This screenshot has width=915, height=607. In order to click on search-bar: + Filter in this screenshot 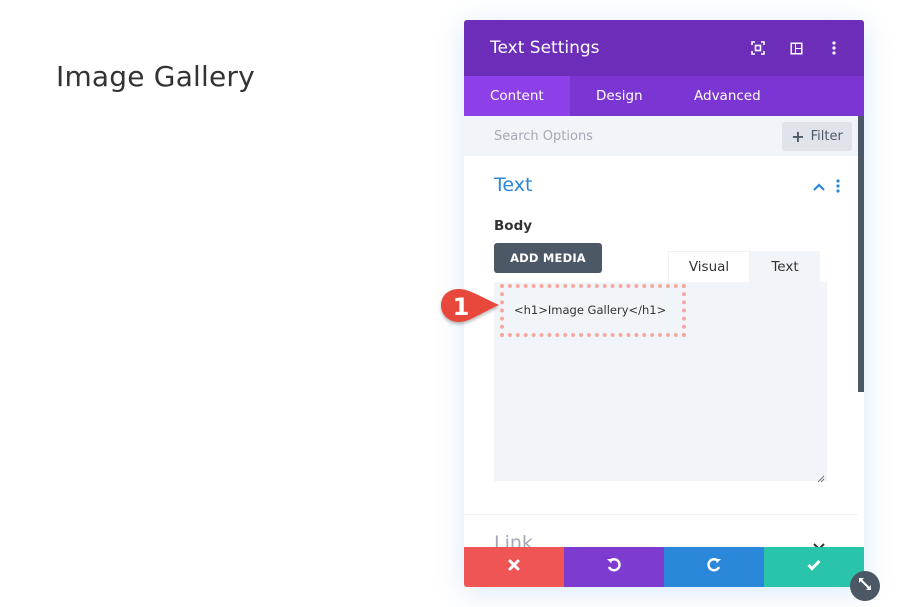, I will do `click(661, 136)`.